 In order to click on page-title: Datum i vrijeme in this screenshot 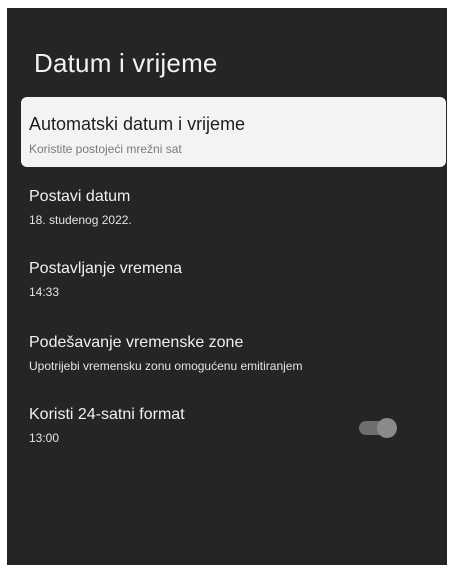, I will do `click(126, 63)`.